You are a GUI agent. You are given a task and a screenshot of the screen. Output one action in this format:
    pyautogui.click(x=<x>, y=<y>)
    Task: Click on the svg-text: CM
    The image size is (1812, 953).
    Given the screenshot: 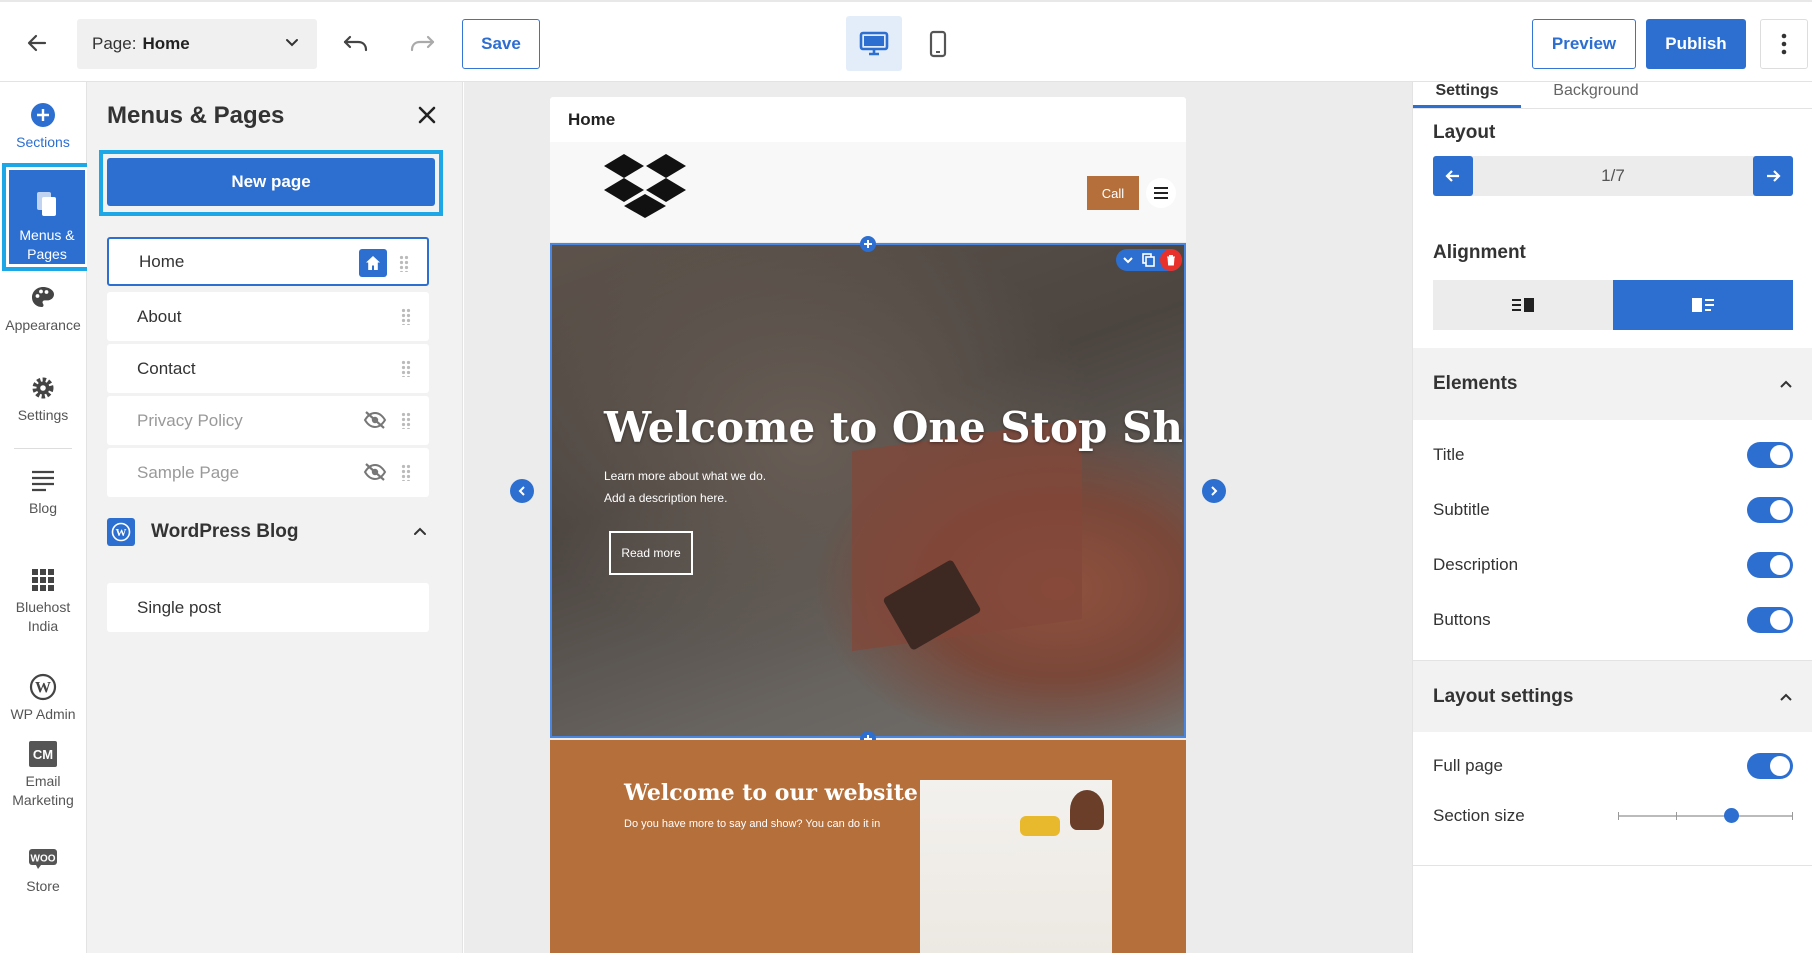 What is the action you would take?
    pyautogui.click(x=43, y=754)
    